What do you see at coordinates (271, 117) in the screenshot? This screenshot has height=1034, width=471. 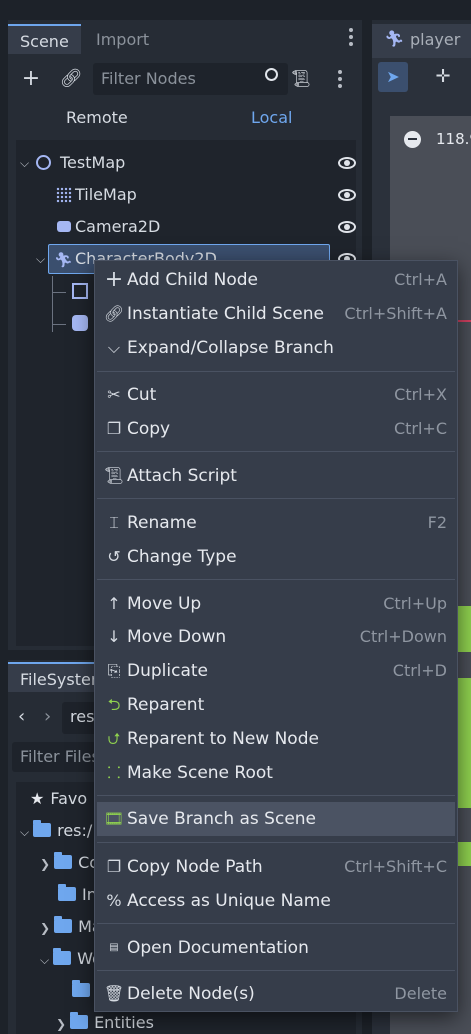 I see `local-button: Local` at bounding box center [271, 117].